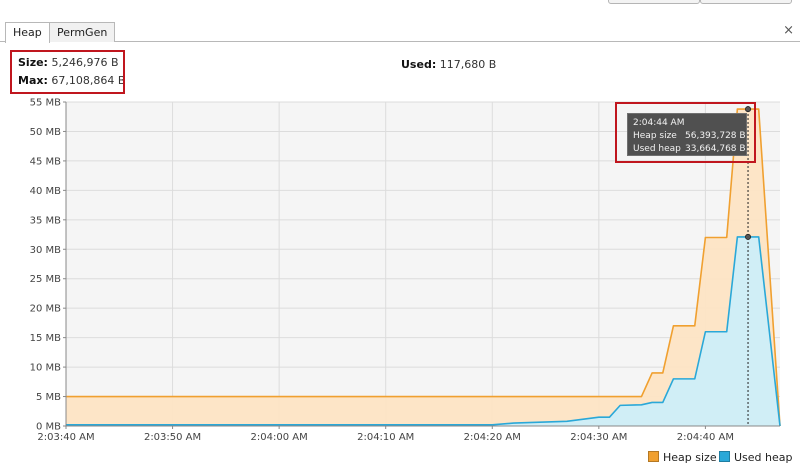  Describe the element at coordinates (48, 397) in the screenshot. I see `y-tick-label: 5 MB` at that location.